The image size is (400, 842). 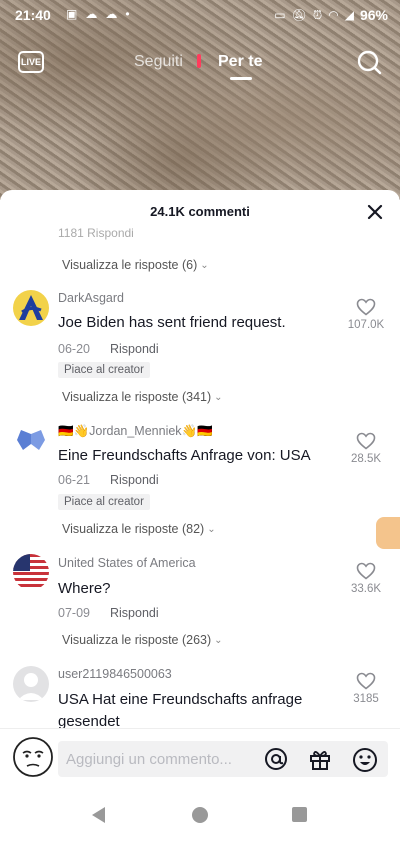 I want to click on like-count: 28.5K, so click(x=366, y=459).